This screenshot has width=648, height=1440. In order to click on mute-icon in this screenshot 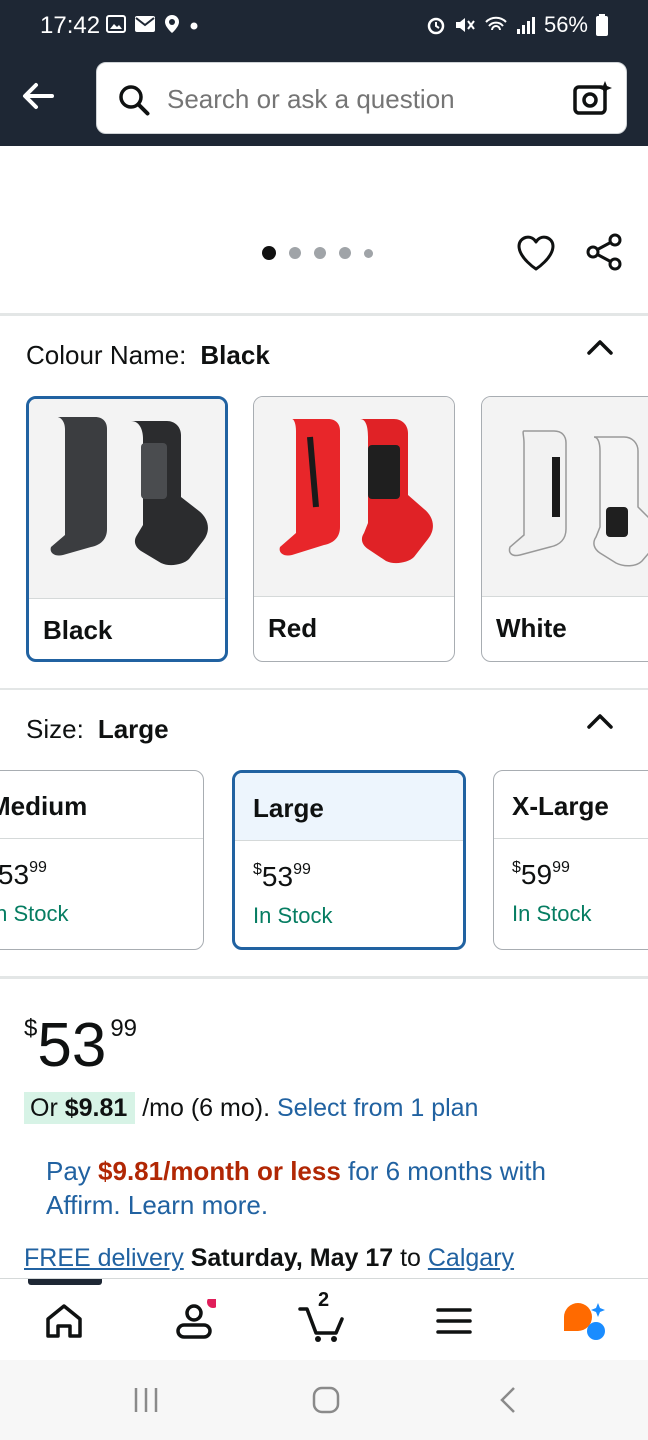, I will do `click(465, 25)`.